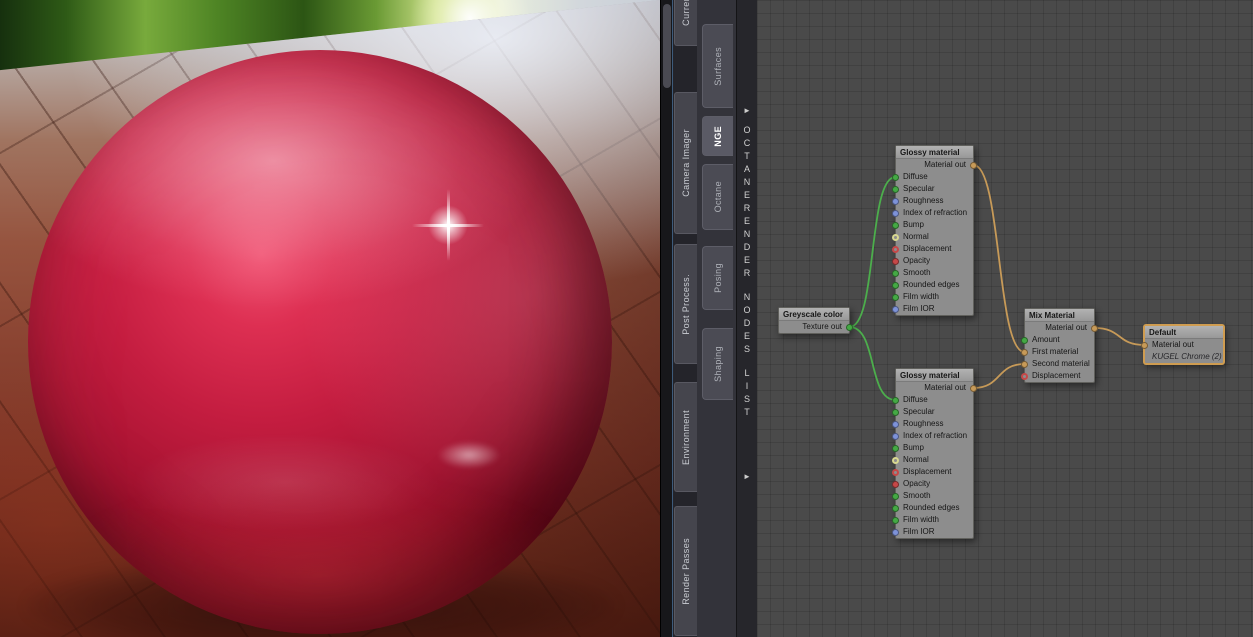  I want to click on port-label: First material, so click(1055, 351).